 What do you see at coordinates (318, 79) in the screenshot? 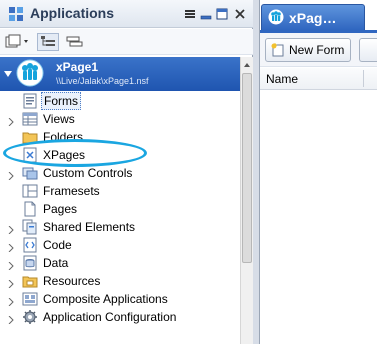
I see `column-header-name: Name` at bounding box center [318, 79].